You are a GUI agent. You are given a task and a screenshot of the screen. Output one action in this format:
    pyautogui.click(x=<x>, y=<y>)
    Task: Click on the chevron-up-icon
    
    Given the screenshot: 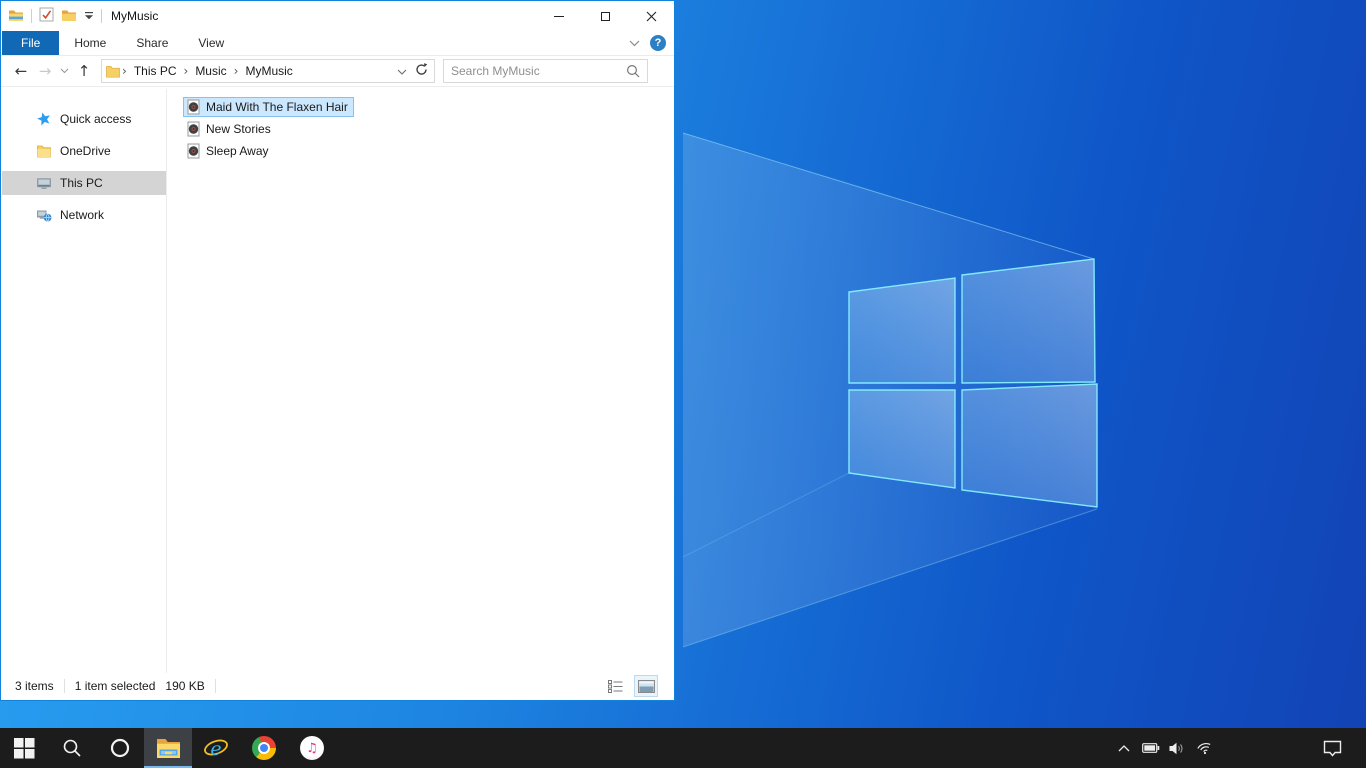 What is the action you would take?
    pyautogui.click(x=1123, y=747)
    